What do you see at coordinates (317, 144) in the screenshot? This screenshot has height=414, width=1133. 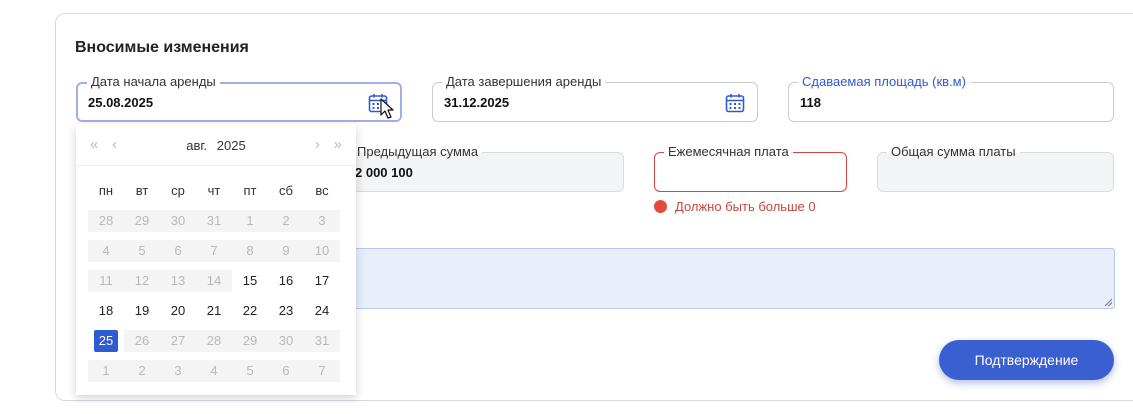 I see `next-month-icon: ›` at bounding box center [317, 144].